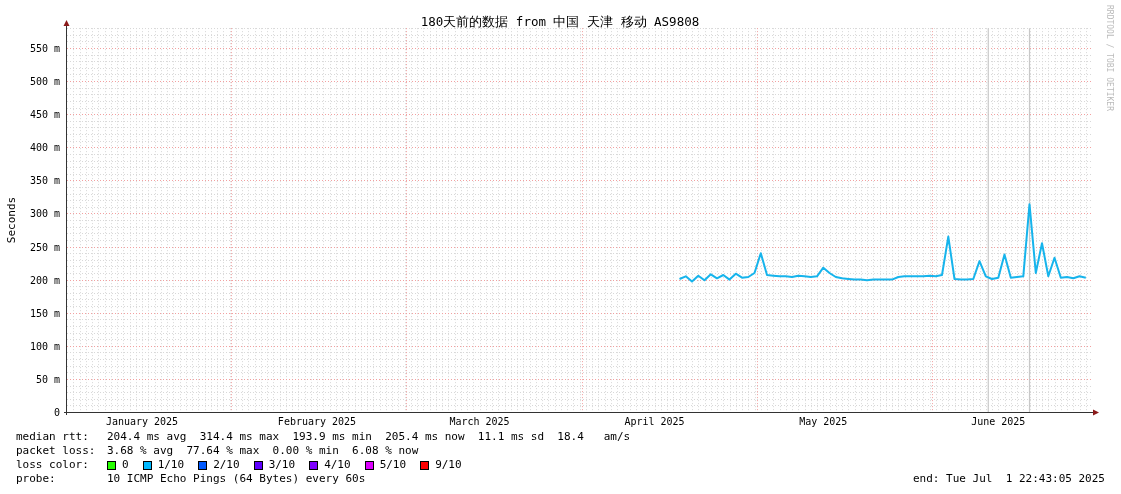 This screenshot has width=1121, height=494. I want to click on y-tick-label: 450 m, so click(44, 115).